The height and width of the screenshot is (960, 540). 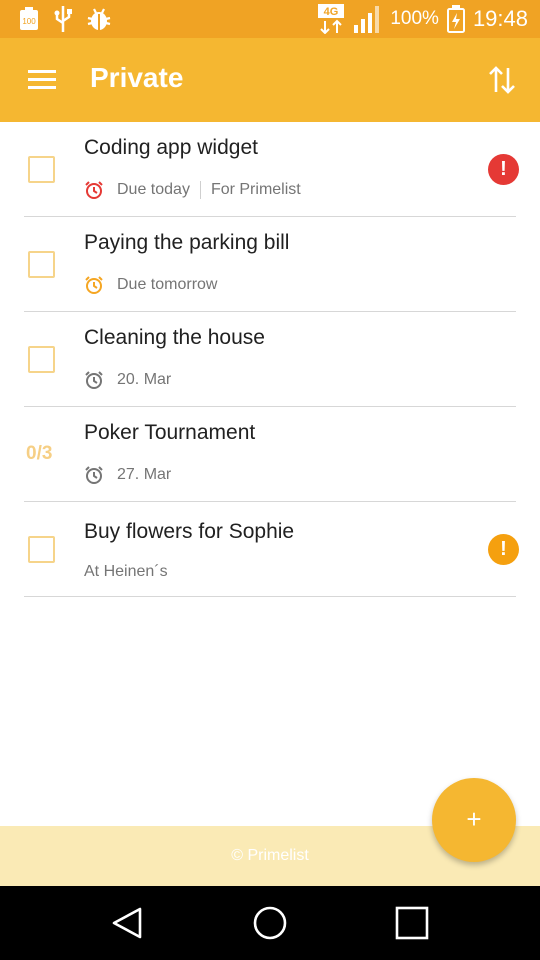 I want to click on task-title: Cleaning the house, so click(x=174, y=337).